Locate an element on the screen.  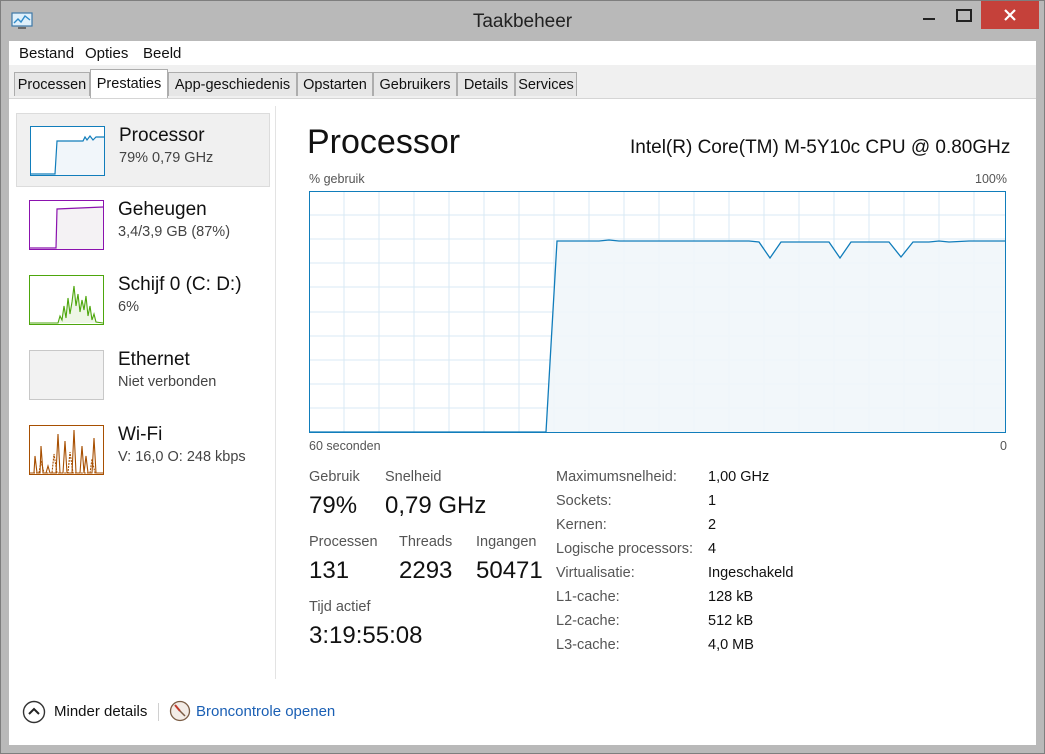
panel-divider is located at coordinates (275, 392).